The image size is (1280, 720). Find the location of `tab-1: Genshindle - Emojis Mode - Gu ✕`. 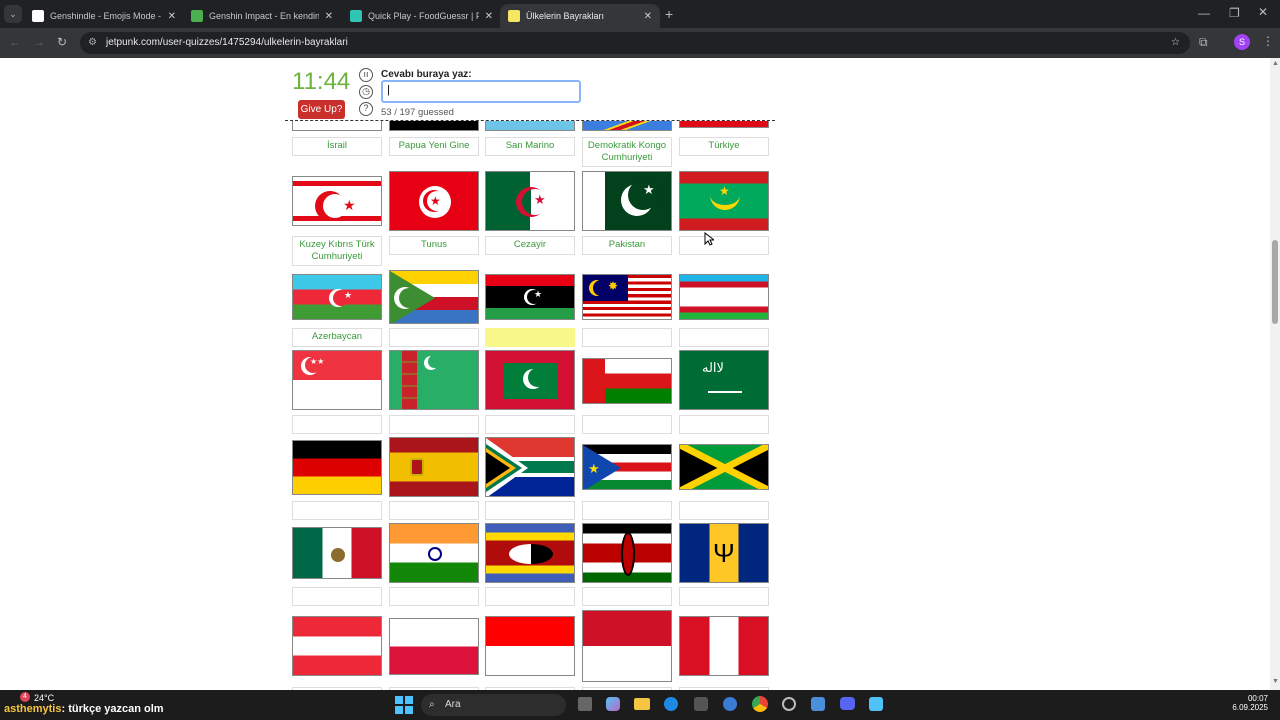

tab-1: Genshindle - Emojis Mode - Gu ✕ is located at coordinates (104, 16).